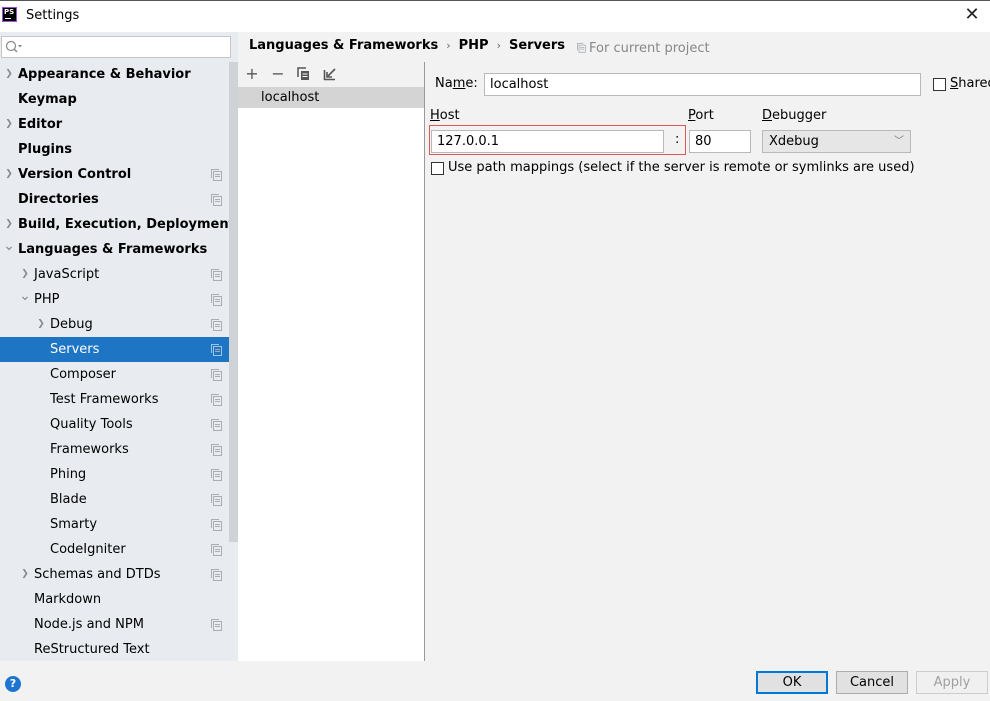 This screenshot has height=701, width=990. Describe the element at coordinates (67, 274) in the screenshot. I see `sidebar-item-label: JavaScript` at that location.